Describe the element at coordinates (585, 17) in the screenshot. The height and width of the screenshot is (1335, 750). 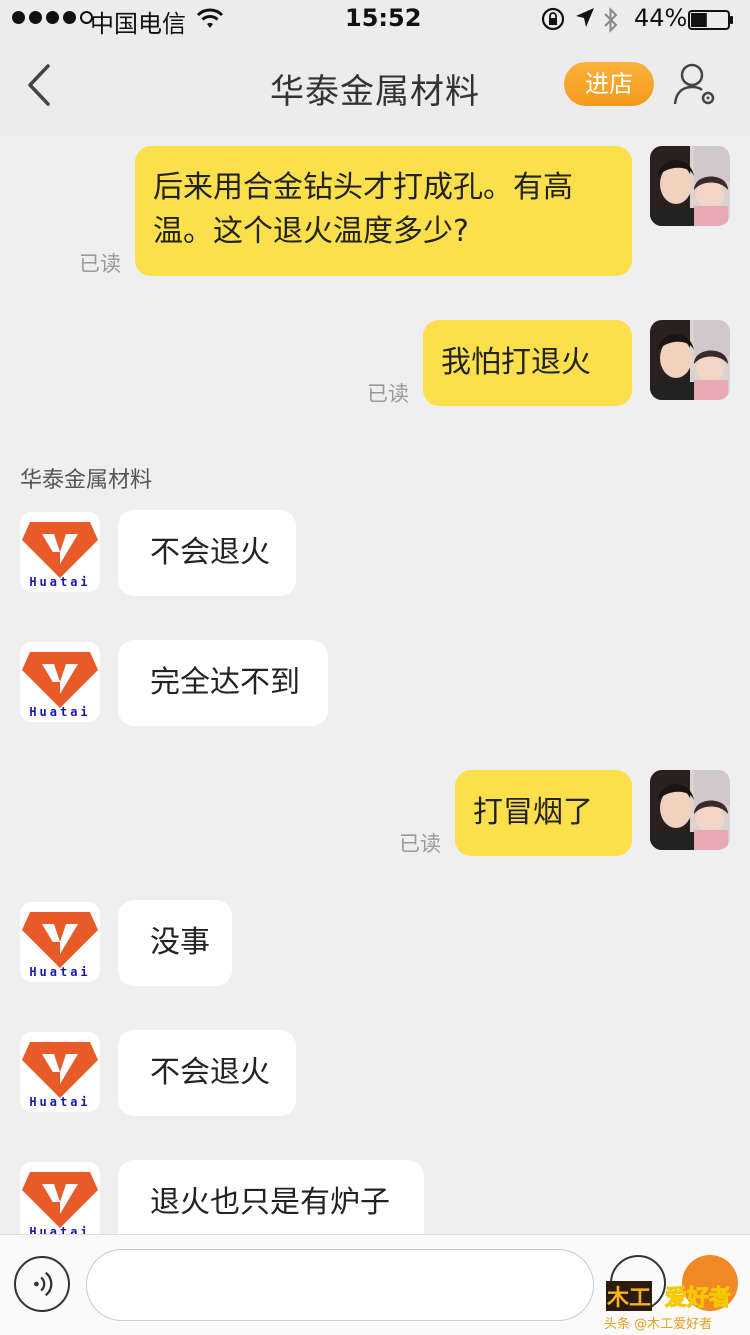
I see `location-arrow-icon` at that location.